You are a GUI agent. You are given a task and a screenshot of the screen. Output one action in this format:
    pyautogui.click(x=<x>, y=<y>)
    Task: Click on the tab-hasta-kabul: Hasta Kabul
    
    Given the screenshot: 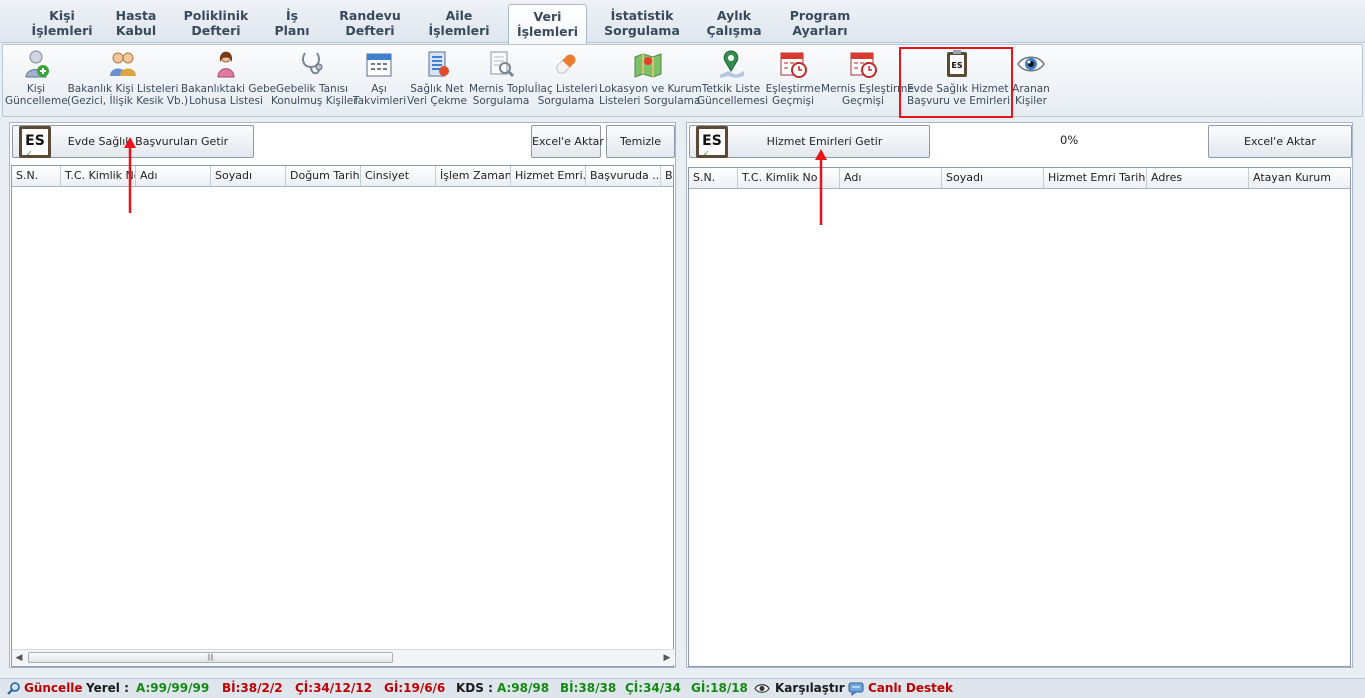 What is the action you would take?
    pyautogui.click(x=136, y=24)
    